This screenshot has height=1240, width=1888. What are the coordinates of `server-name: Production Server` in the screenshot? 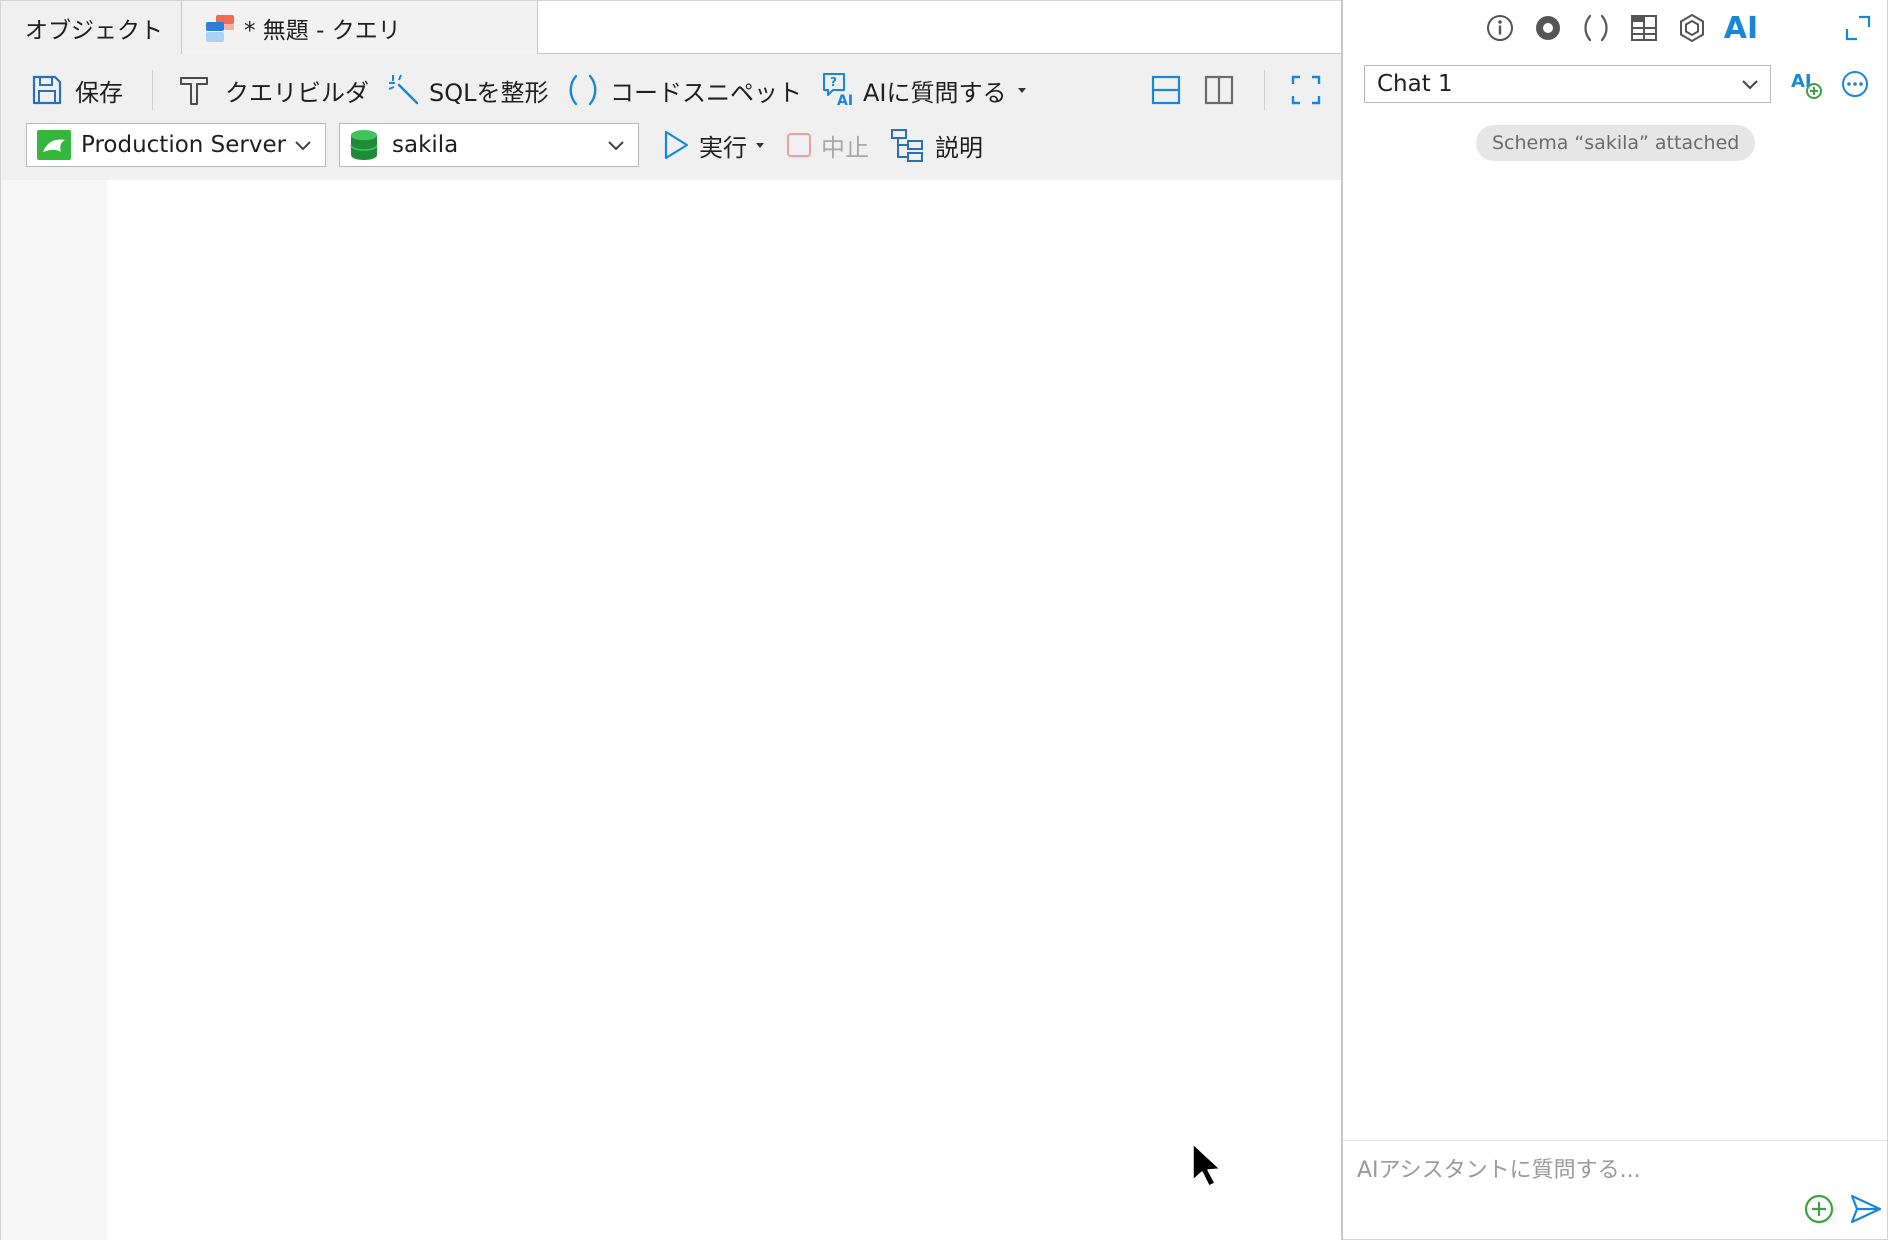 It's located at (184, 145).